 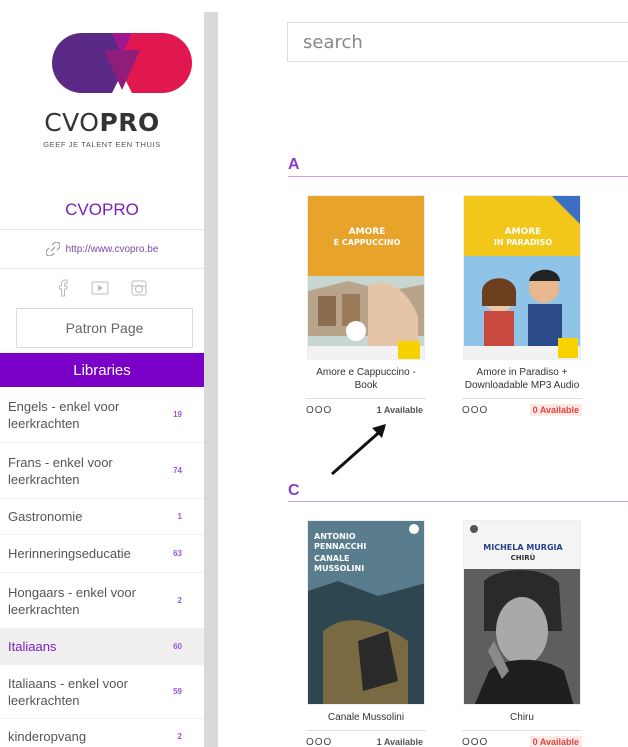 I want to click on library-item-label: Hongaars - enkel voor leerkrachten, so click(x=72, y=600).